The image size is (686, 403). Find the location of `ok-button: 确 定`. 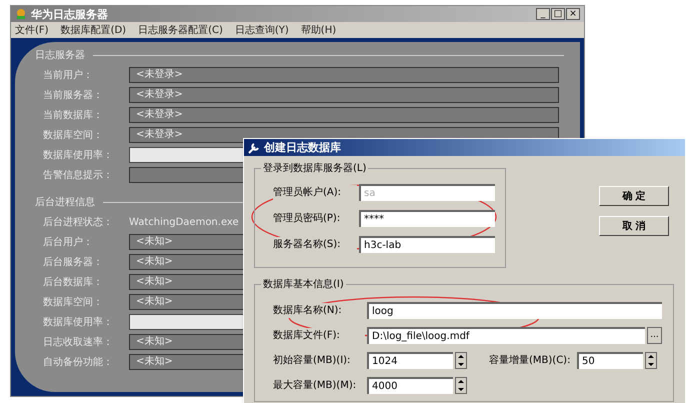

ok-button: 确 定 is located at coordinates (634, 196).